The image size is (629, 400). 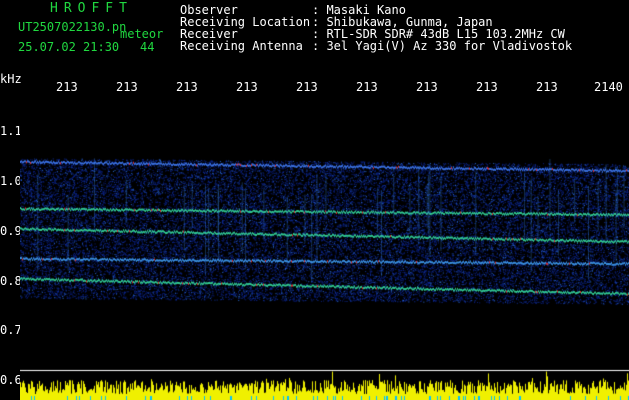 I want to click on freq-tick: 0.6, so click(x=11, y=380).